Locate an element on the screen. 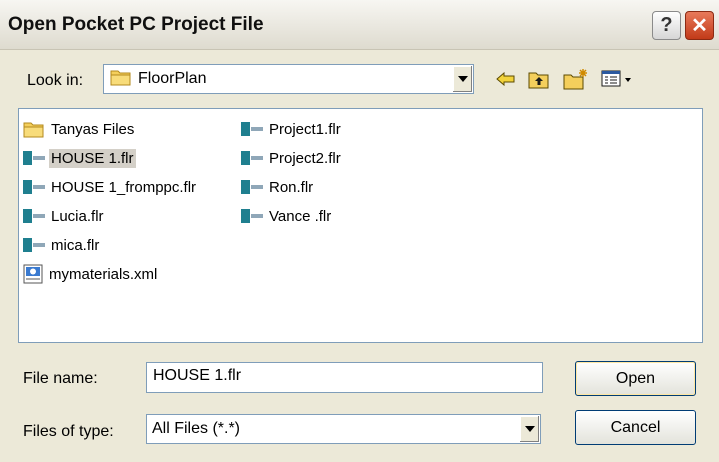  list-item: Project2.flr is located at coordinates (292, 158).